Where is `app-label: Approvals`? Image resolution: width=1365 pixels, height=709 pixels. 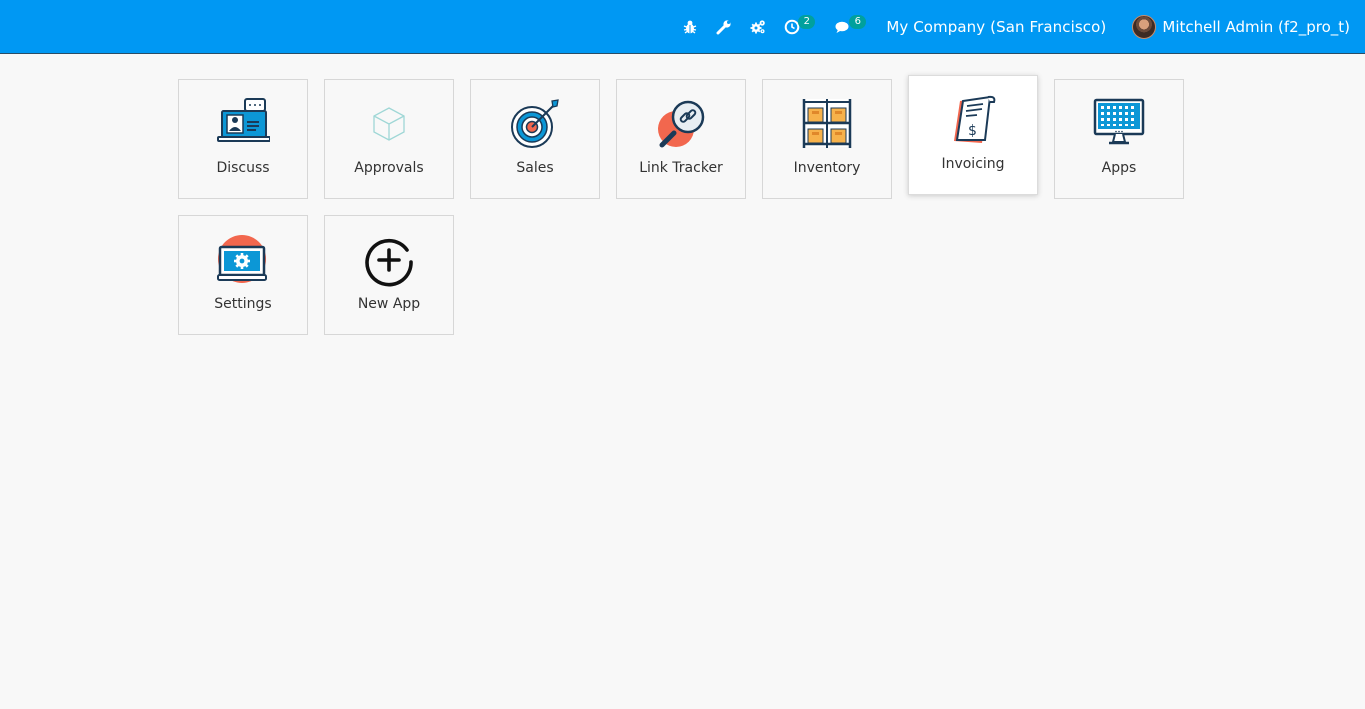 app-label: Approvals is located at coordinates (389, 168).